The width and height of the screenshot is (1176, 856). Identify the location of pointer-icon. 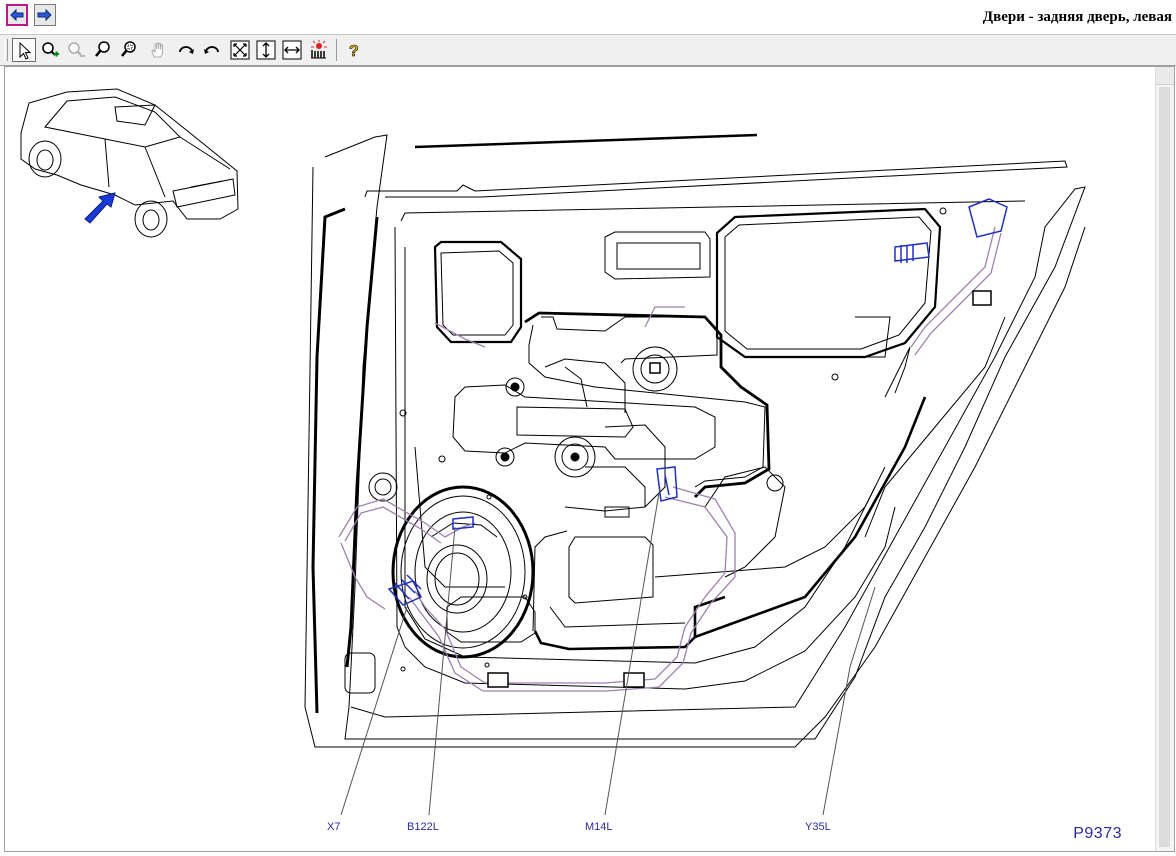
(25, 50).